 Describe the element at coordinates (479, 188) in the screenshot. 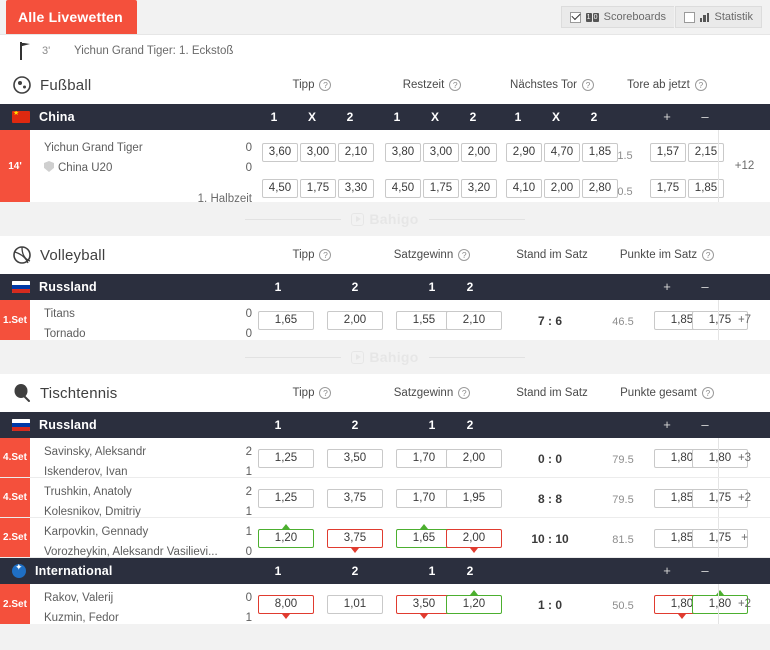

I see `odd-button: 3,20` at that location.